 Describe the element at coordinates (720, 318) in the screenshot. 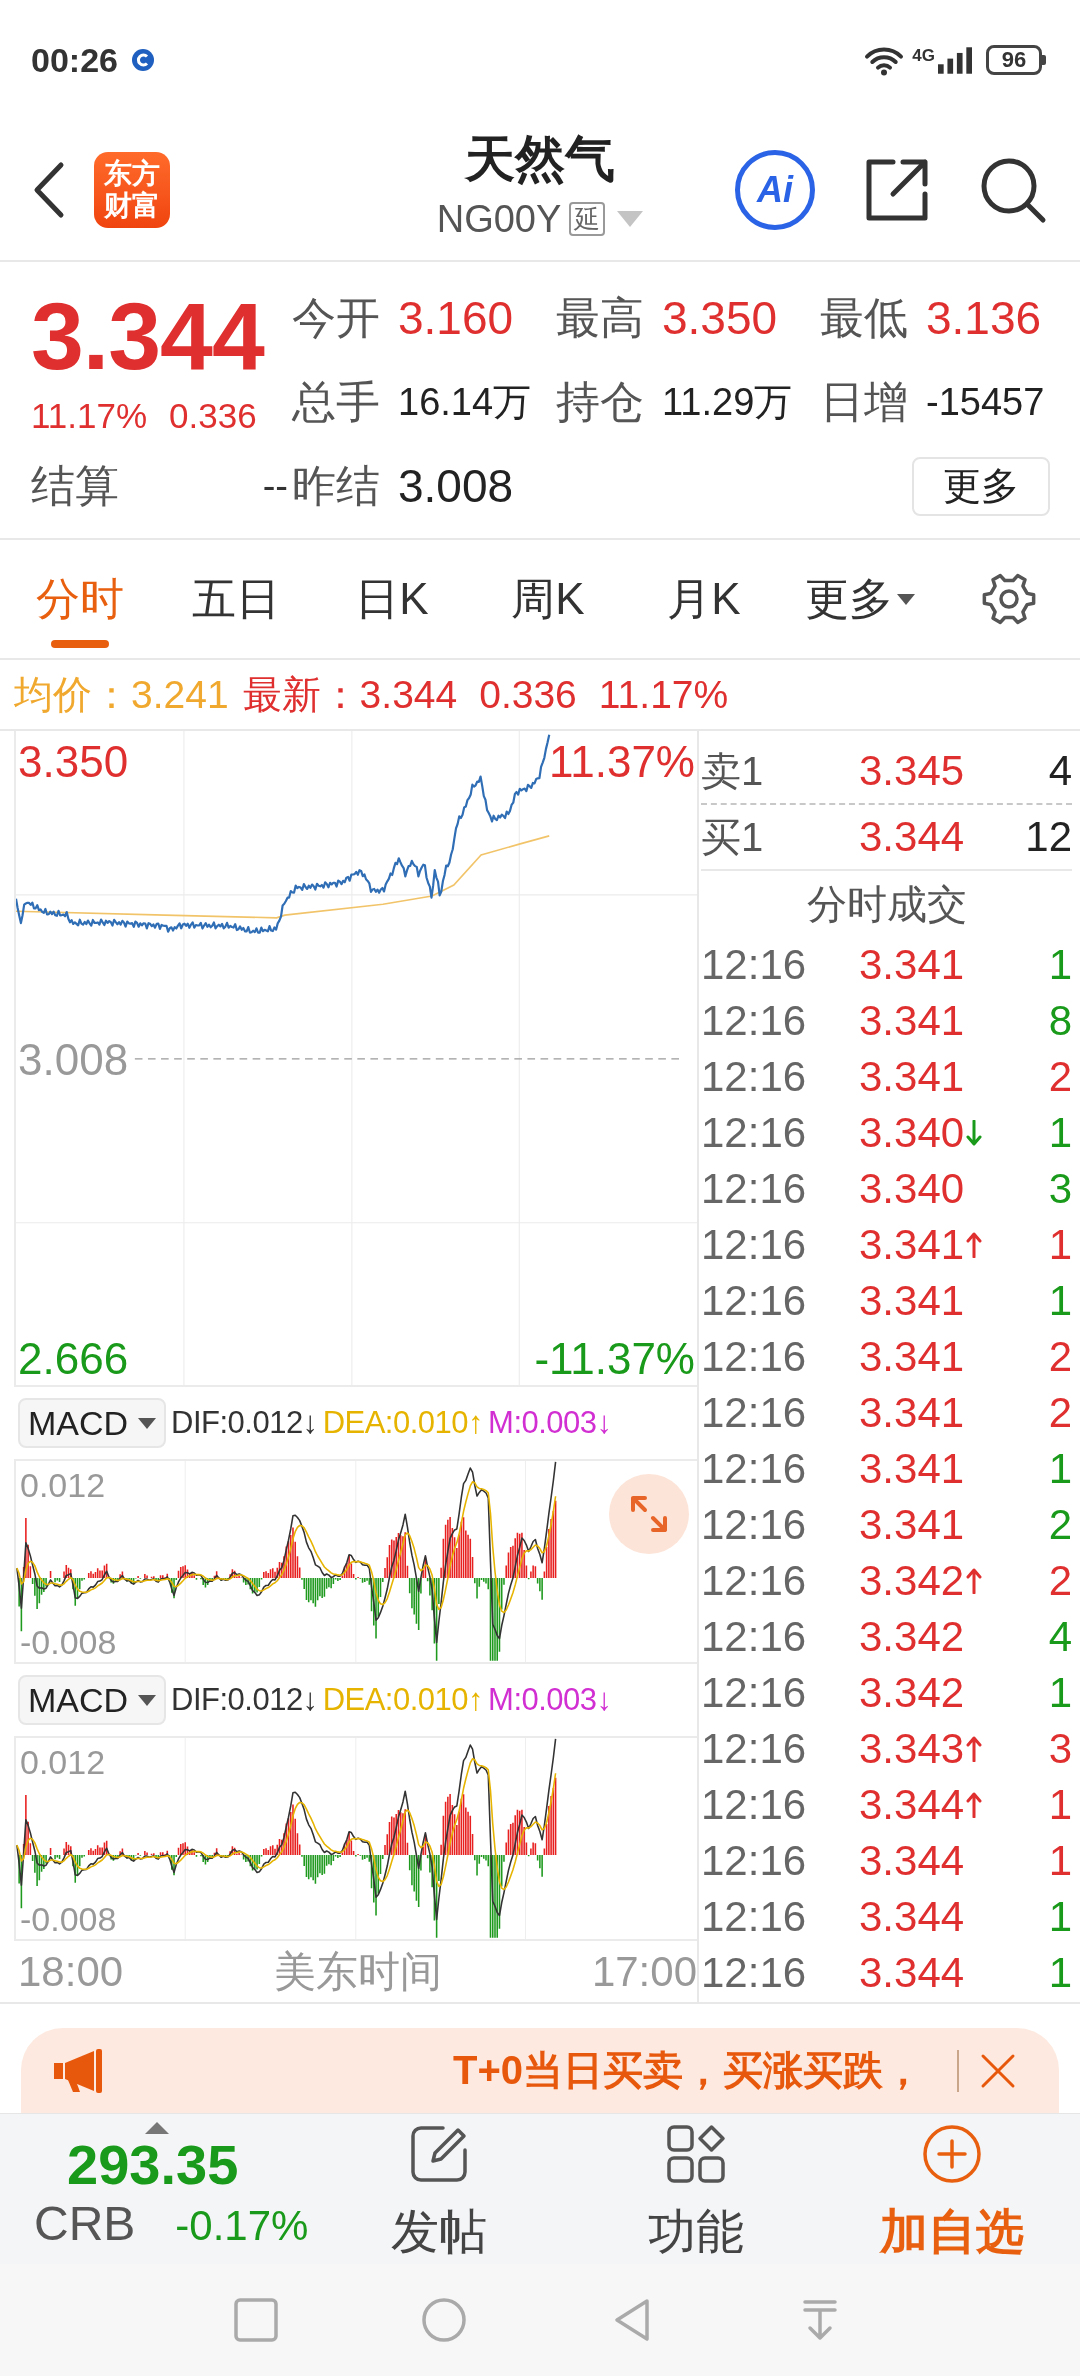

I see `stat-value: 3.350` at that location.